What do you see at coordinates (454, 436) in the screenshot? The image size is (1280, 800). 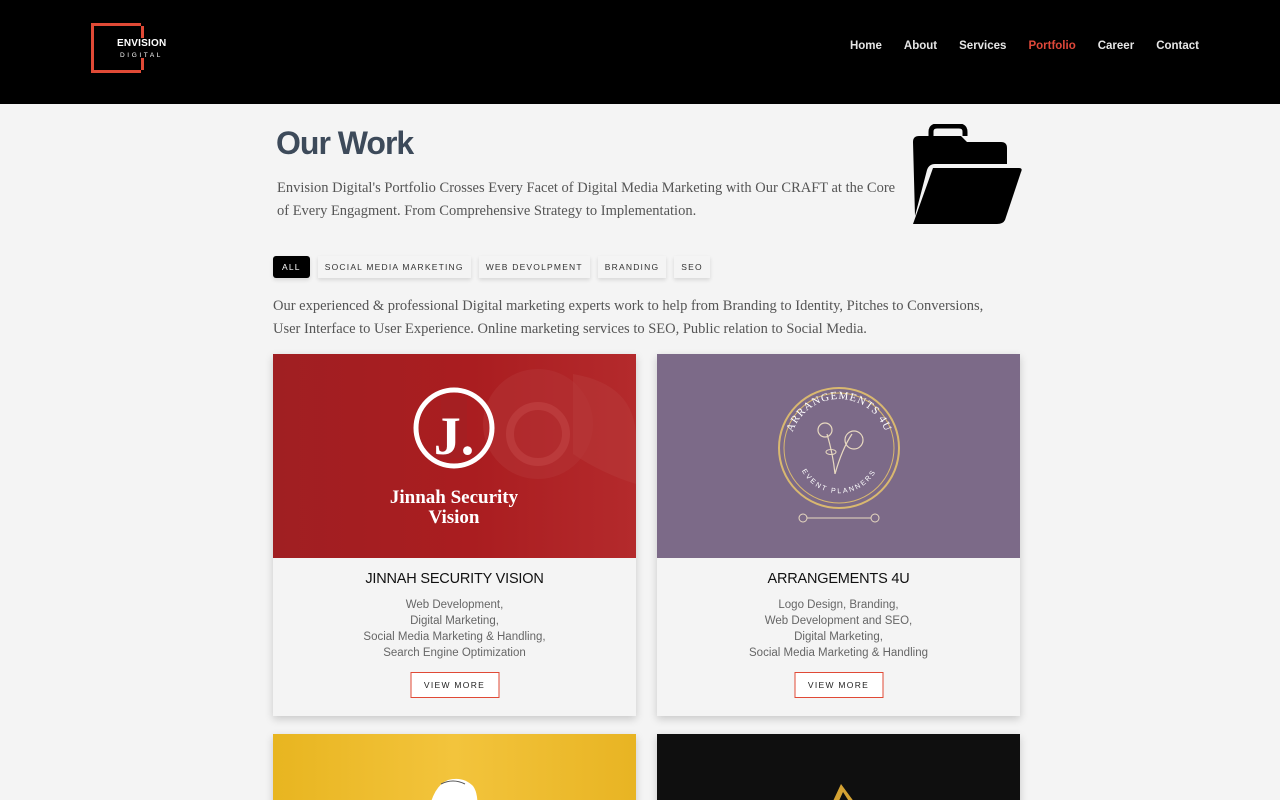 I see `jinnah-logo-letter: J.` at bounding box center [454, 436].